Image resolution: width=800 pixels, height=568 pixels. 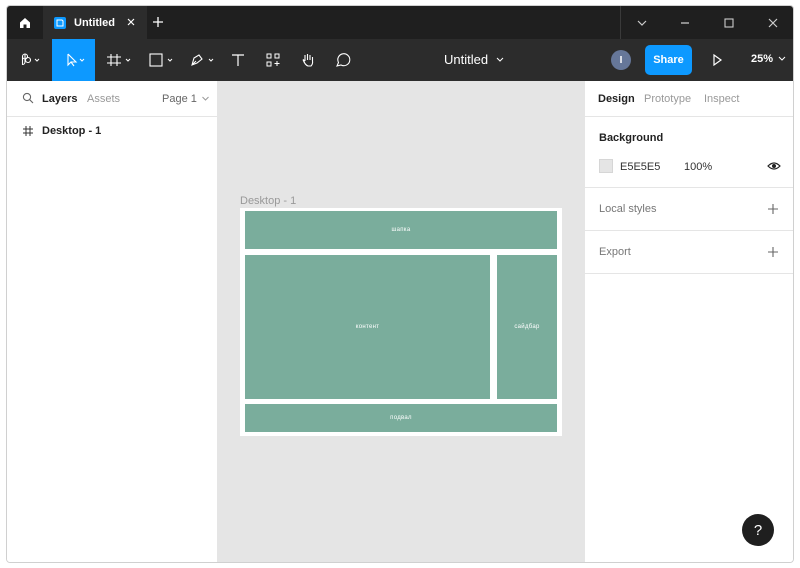 What do you see at coordinates (606, 166) in the screenshot?
I see `background-color-swatch` at bounding box center [606, 166].